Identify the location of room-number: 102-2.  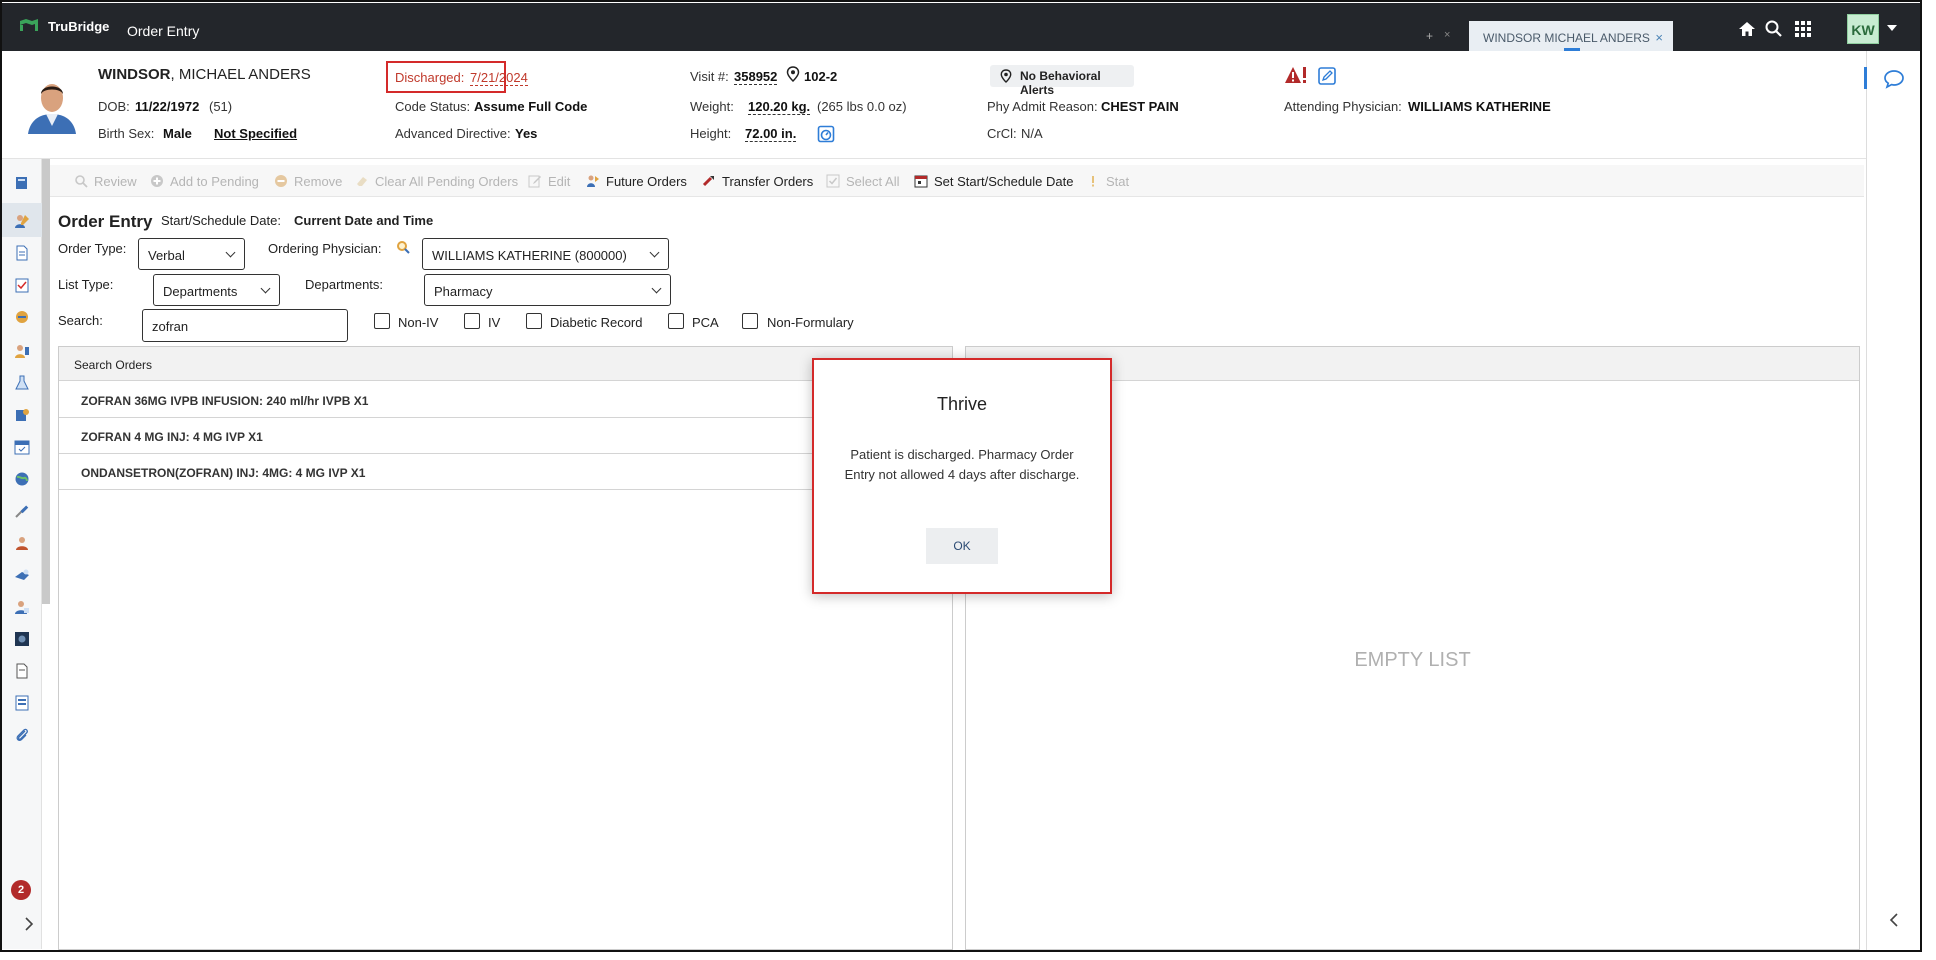
(821, 76).